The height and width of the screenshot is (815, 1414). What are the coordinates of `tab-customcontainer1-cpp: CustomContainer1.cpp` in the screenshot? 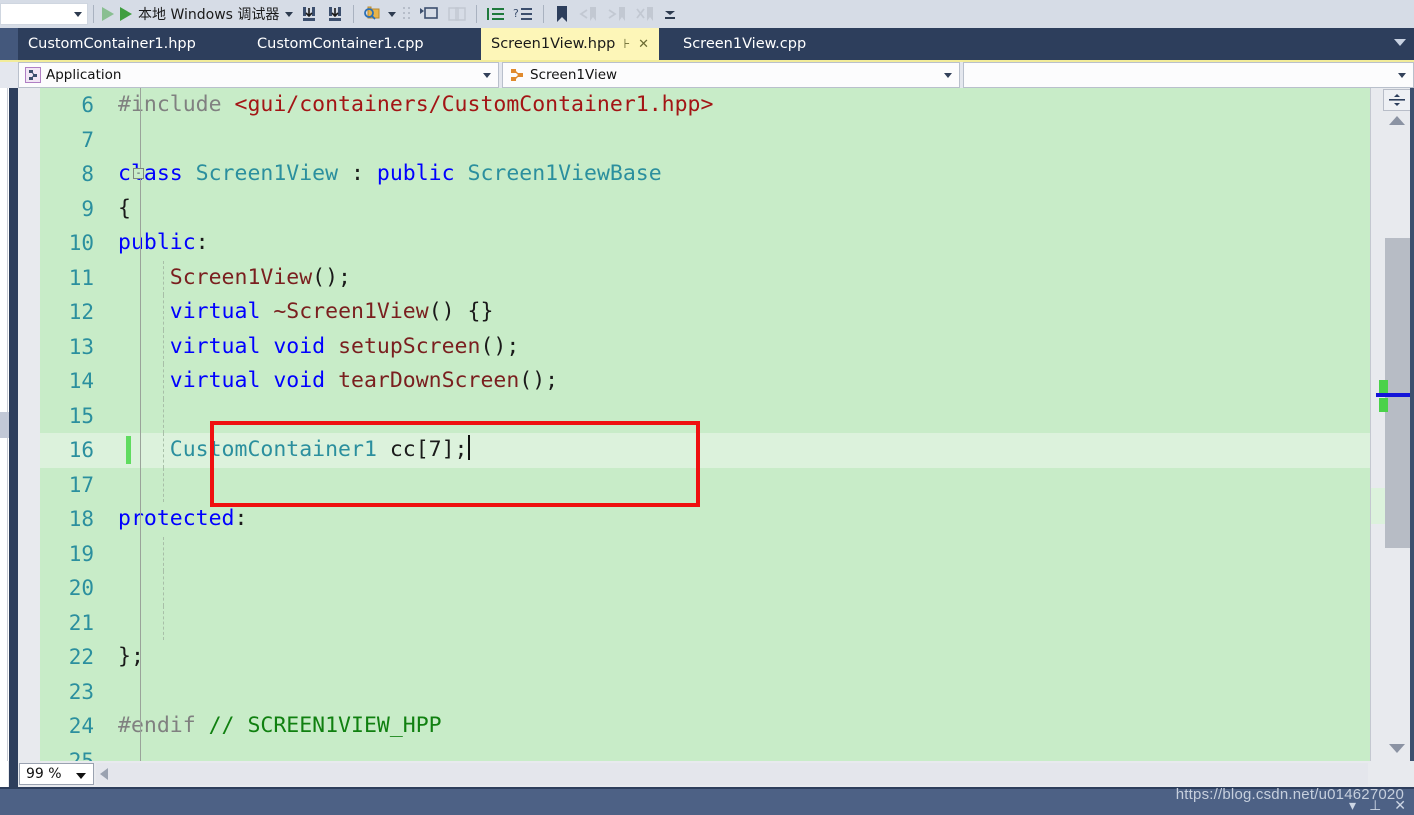 It's located at (340, 44).